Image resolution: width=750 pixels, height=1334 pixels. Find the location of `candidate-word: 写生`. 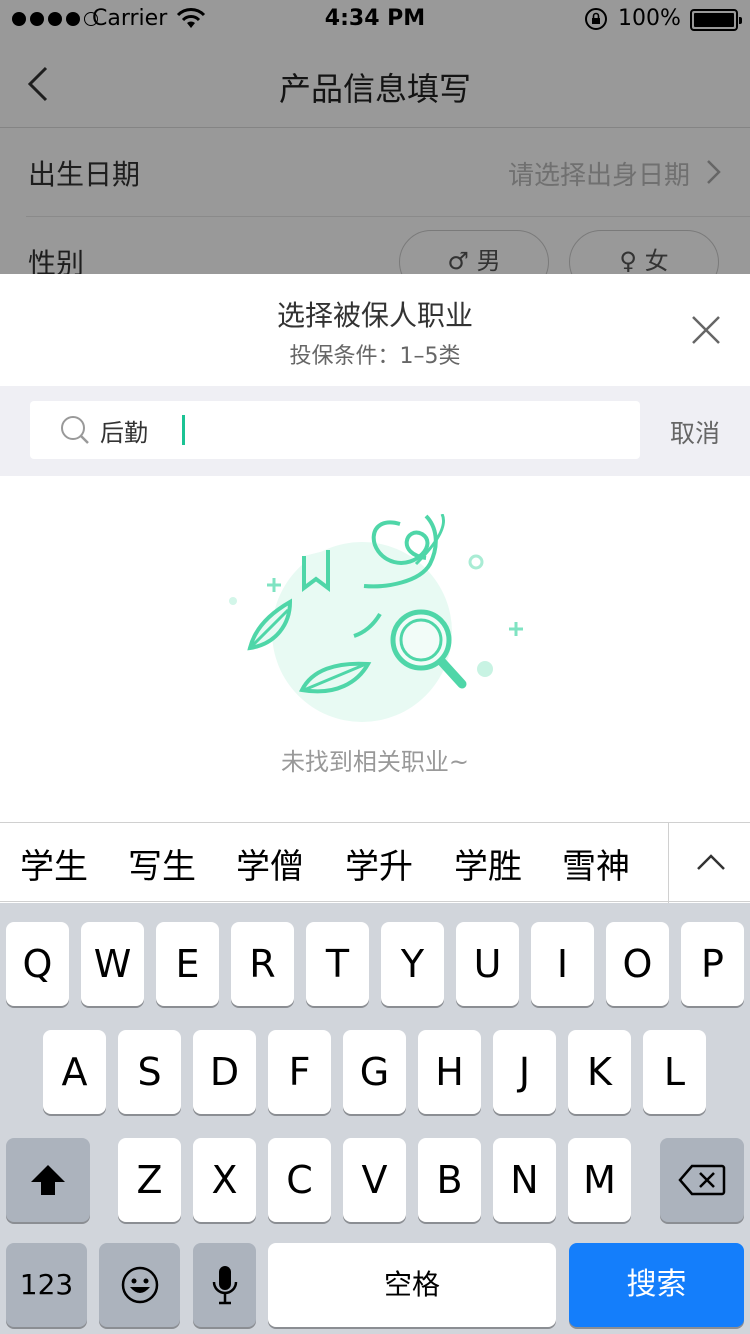

candidate-word: 写生 is located at coordinates (162, 863).